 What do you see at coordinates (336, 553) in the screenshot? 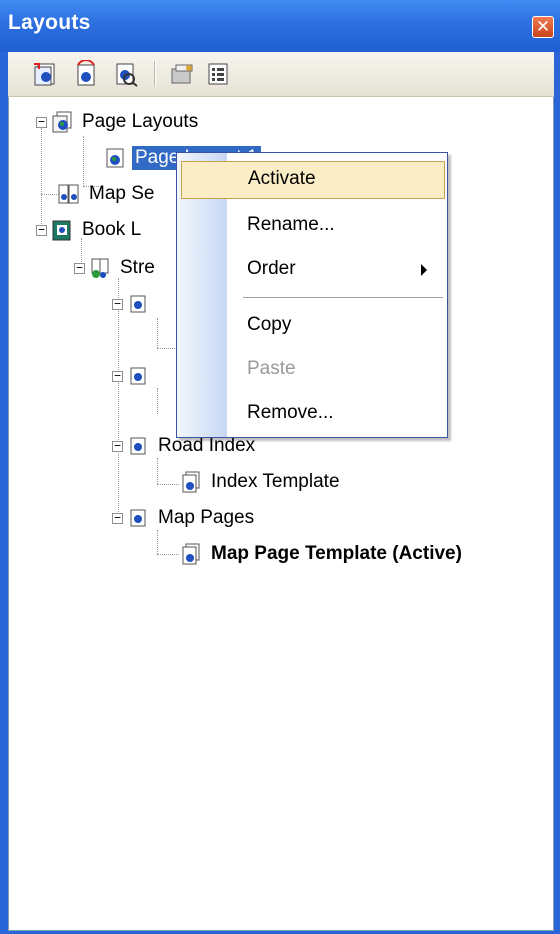
I see `tree-node-label-active: Map Page Template (Active)` at bounding box center [336, 553].